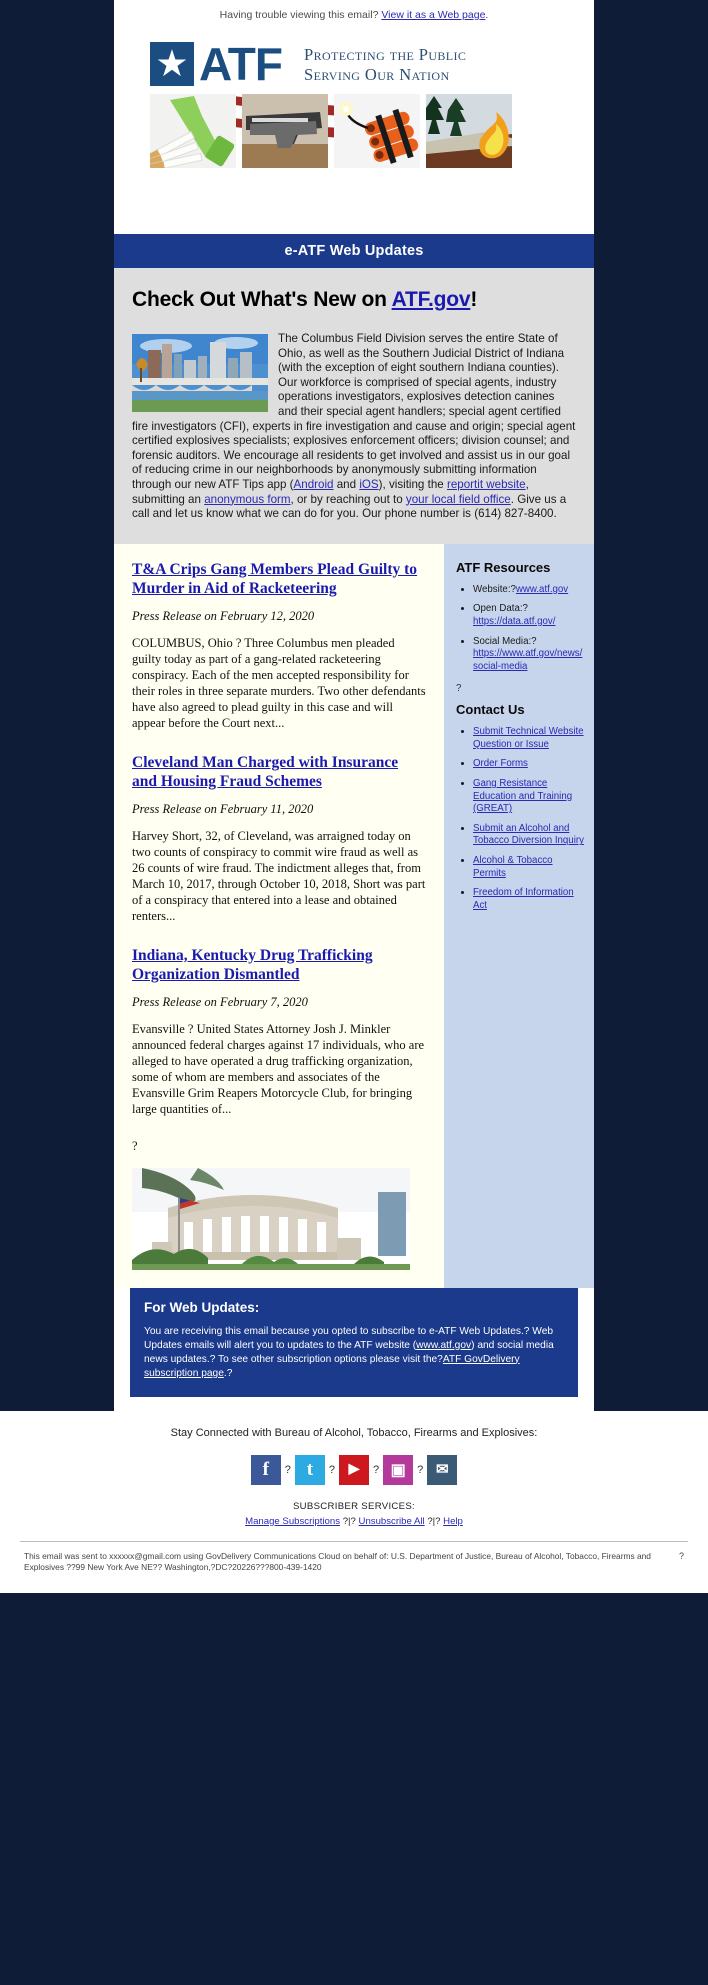 This screenshot has width=708, height=1985. Describe the element at coordinates (300, 15) in the screenshot. I see `preheader-text: Having trouble viewing this email?` at that location.